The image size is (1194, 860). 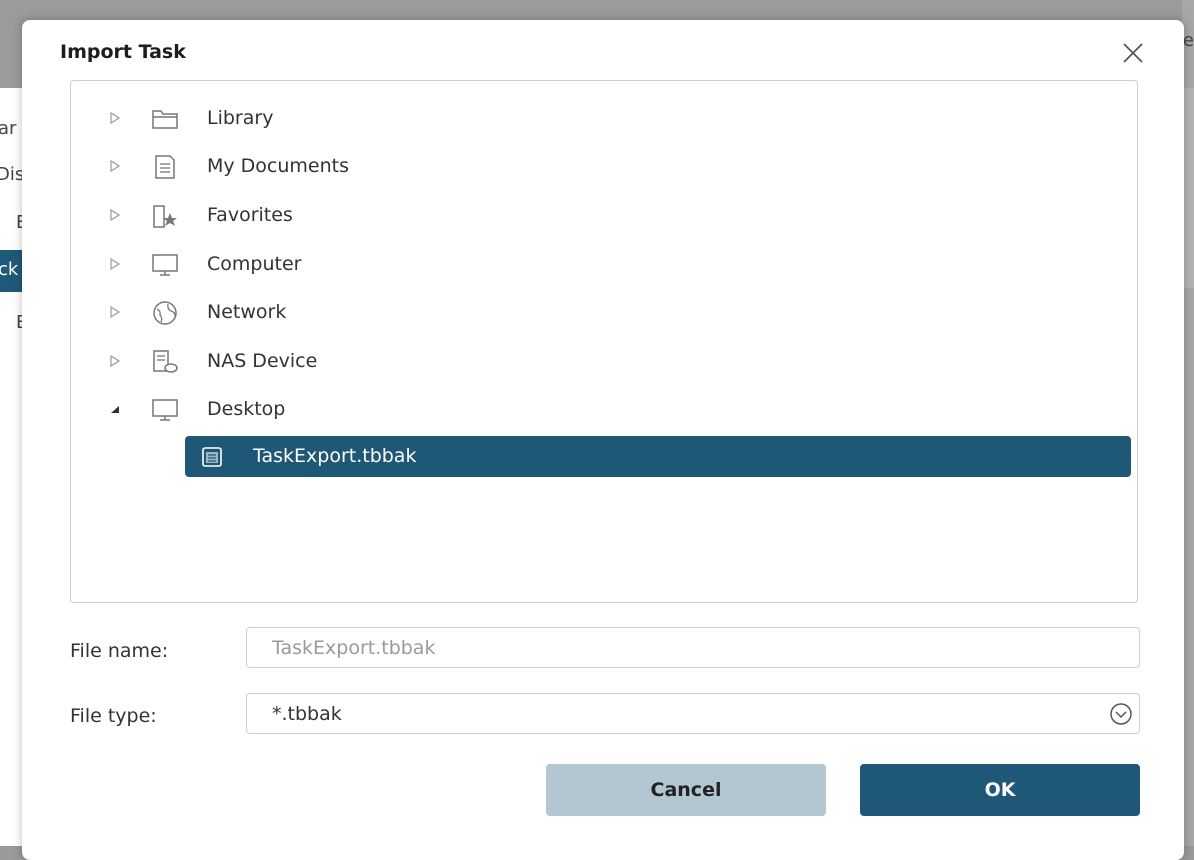 I want to click on tree-item-desktop: Desktop, so click(x=604, y=410).